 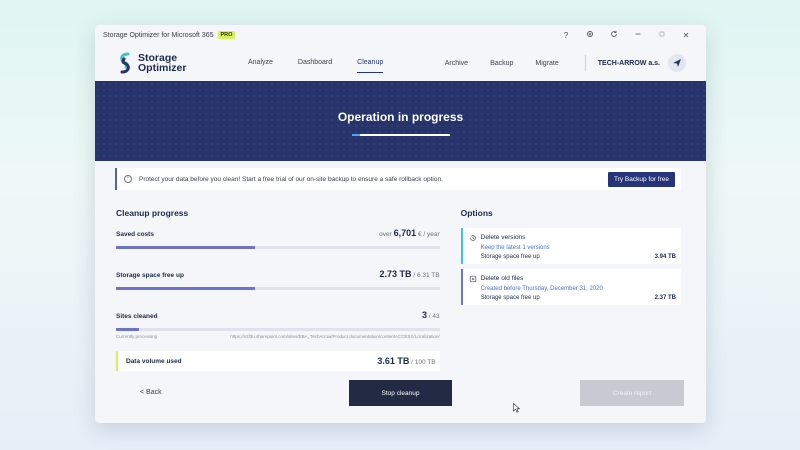 What do you see at coordinates (385, 234) in the screenshot?
I see `saved-costs-prefix: over` at bounding box center [385, 234].